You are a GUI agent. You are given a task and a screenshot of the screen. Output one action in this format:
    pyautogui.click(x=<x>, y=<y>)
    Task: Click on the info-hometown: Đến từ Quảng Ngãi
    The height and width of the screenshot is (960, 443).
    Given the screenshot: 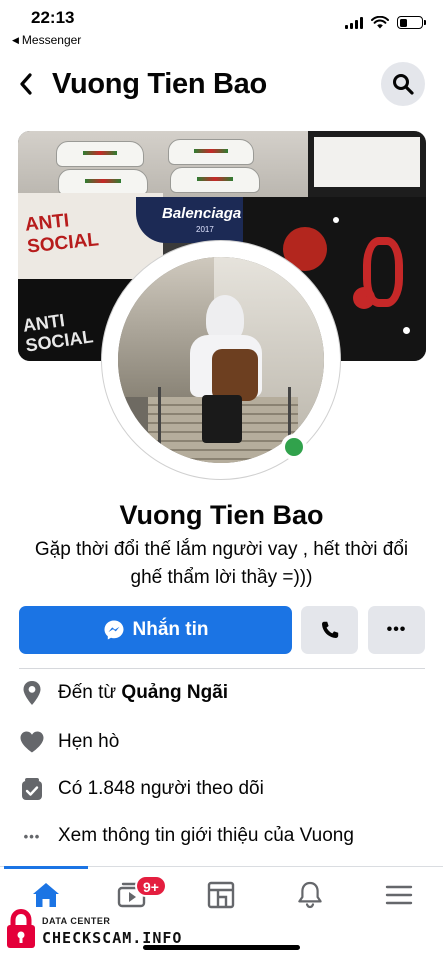 What is the action you would take?
    pyautogui.click(x=223, y=693)
    